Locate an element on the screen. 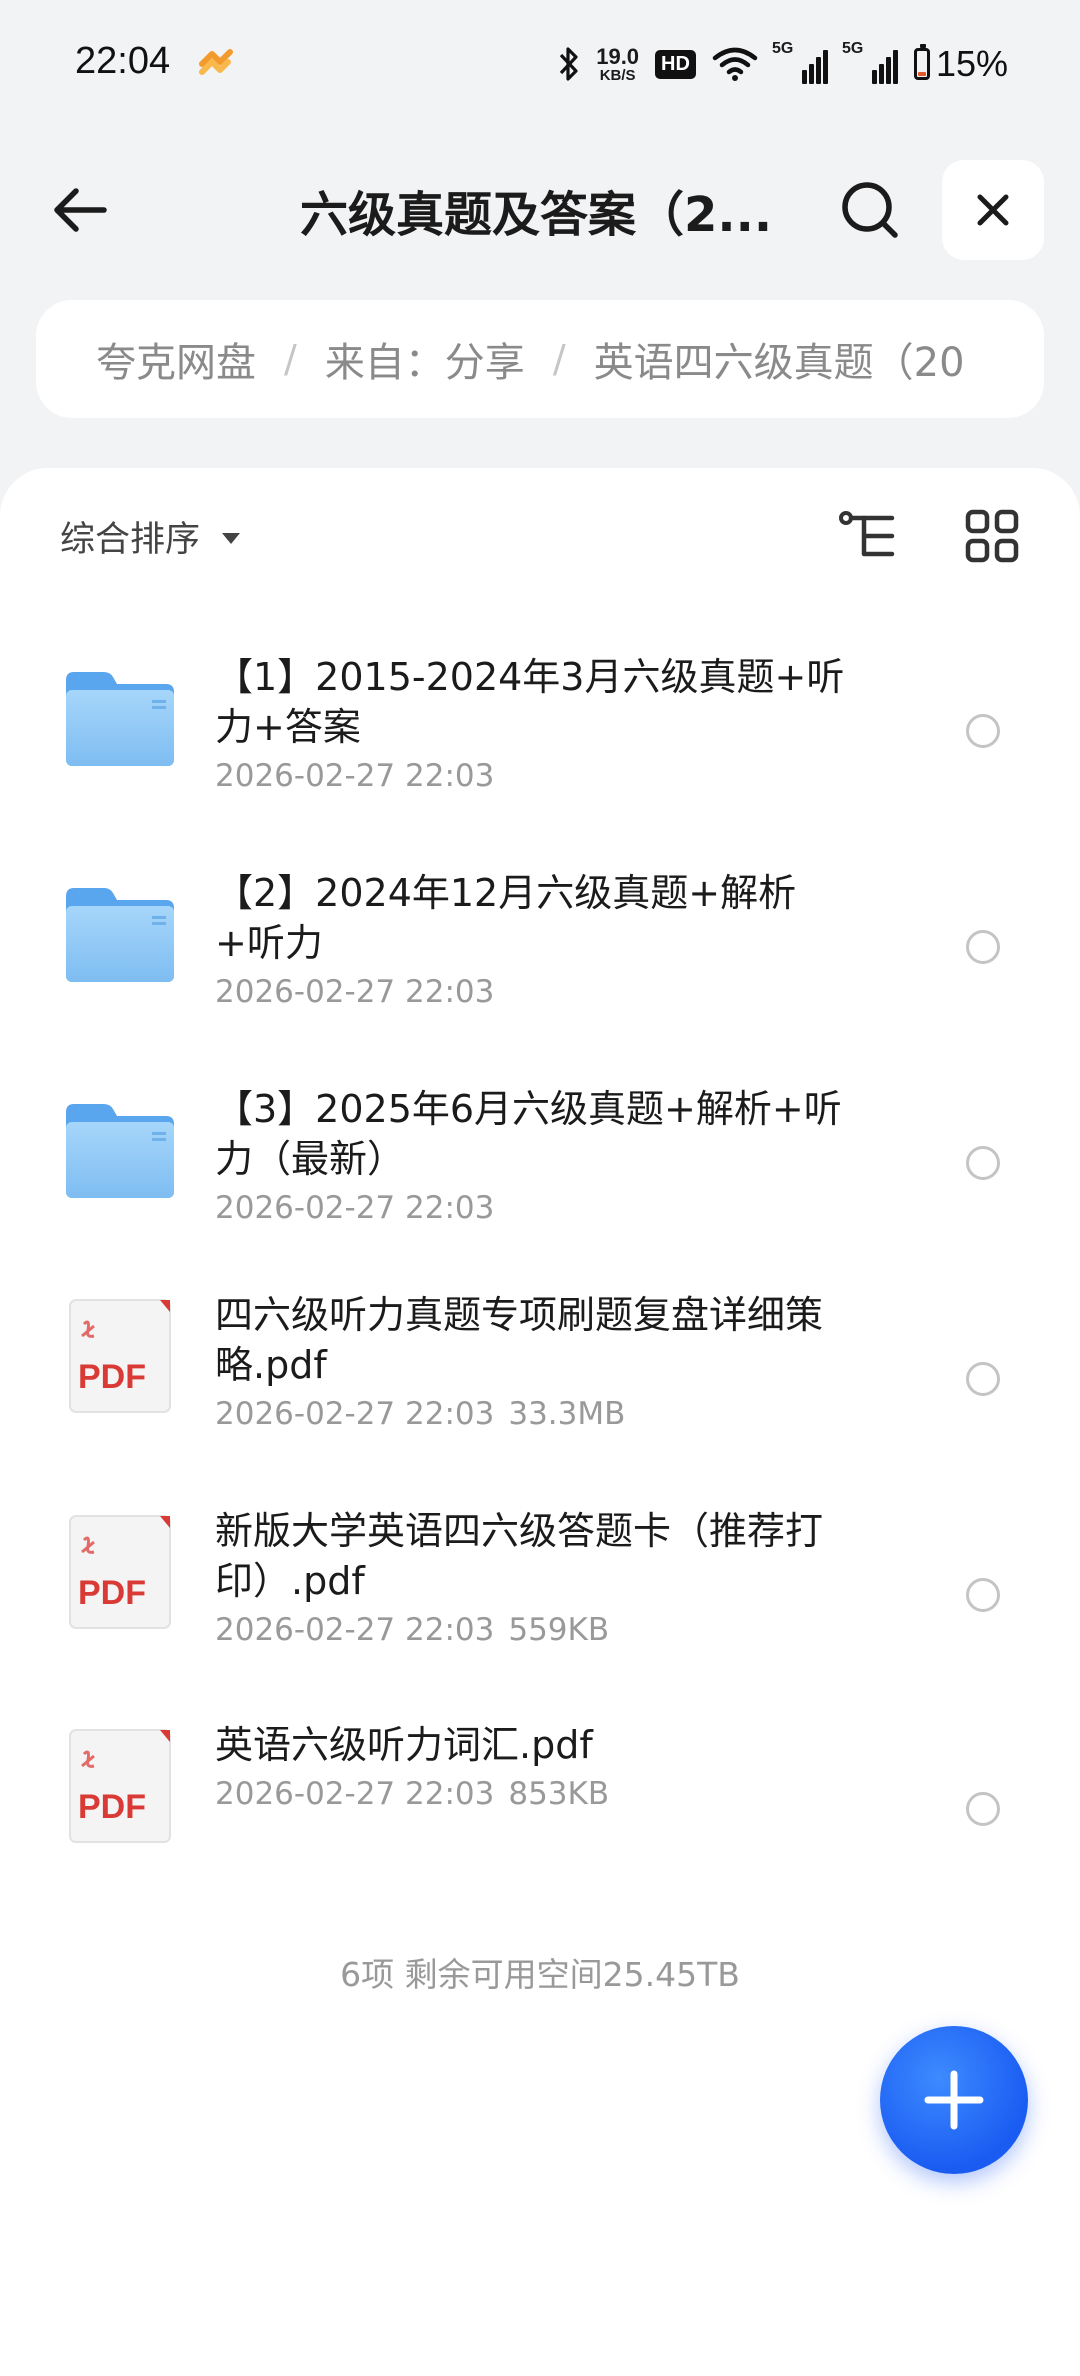  tree-view-icon is located at coordinates (867, 534).